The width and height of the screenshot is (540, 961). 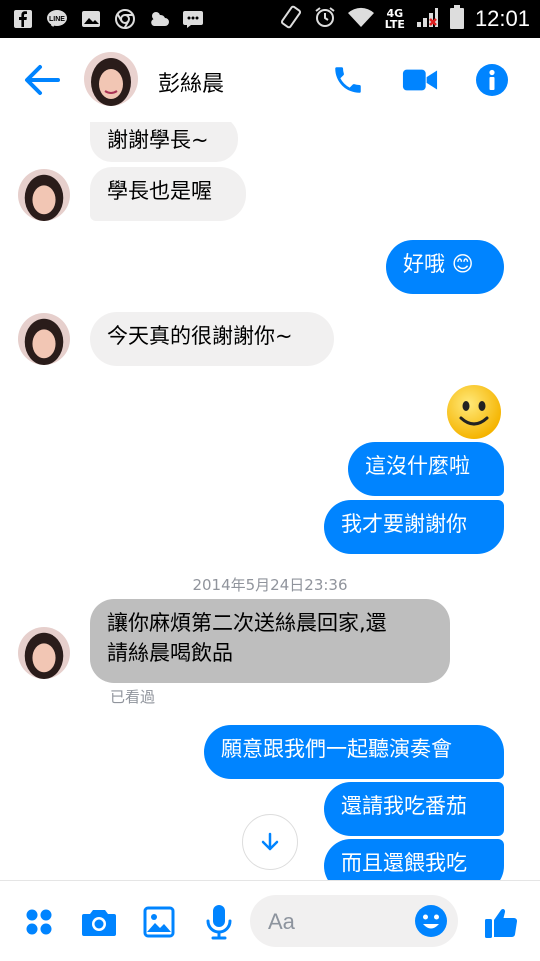 I want to click on messenger-icon, so click(x=193, y=19).